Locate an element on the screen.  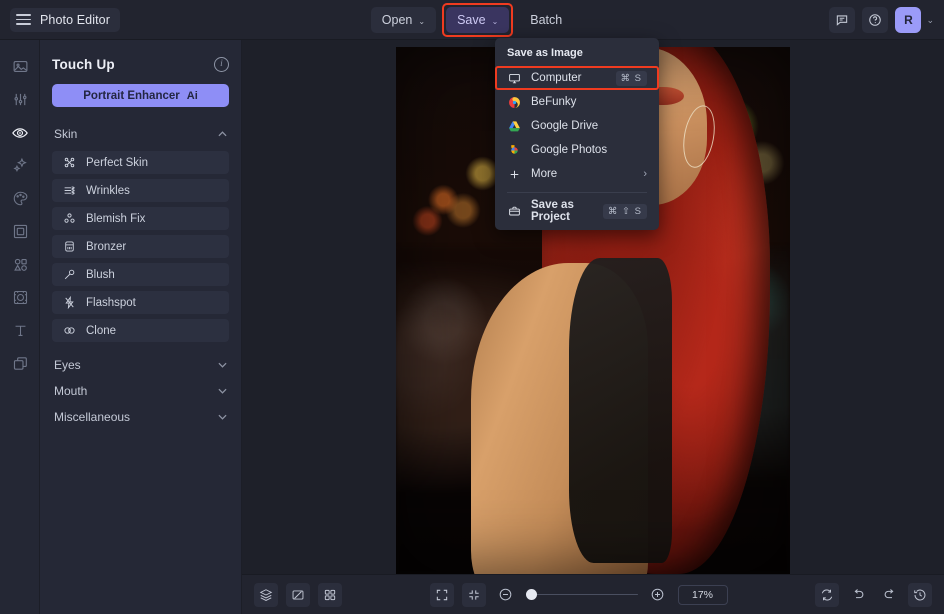
graphics-shapes-icon is located at coordinates (20, 264).